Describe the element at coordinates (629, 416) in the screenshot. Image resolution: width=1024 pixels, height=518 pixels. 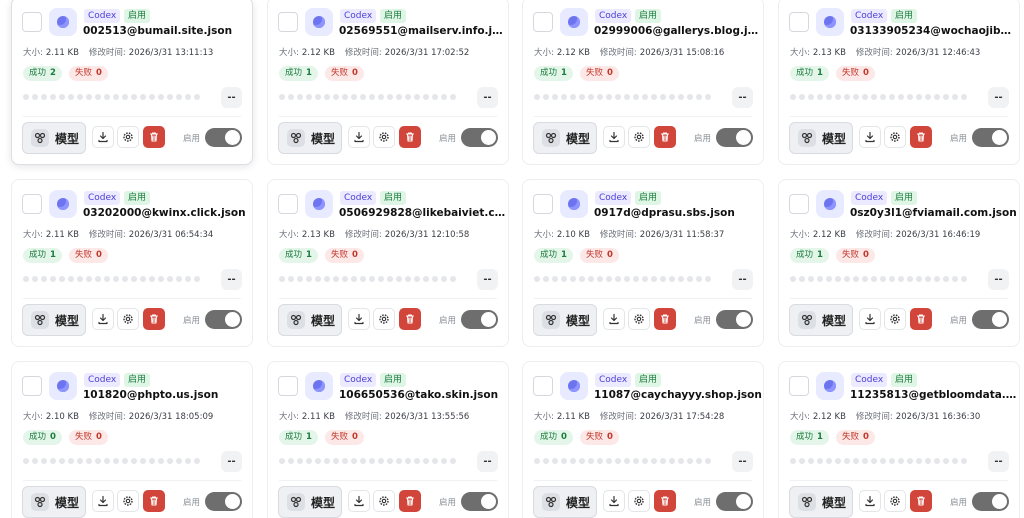
I see `file-meta: 大小: 2.11 KB 修改时间: 2026/3/31 17:54:28` at that location.